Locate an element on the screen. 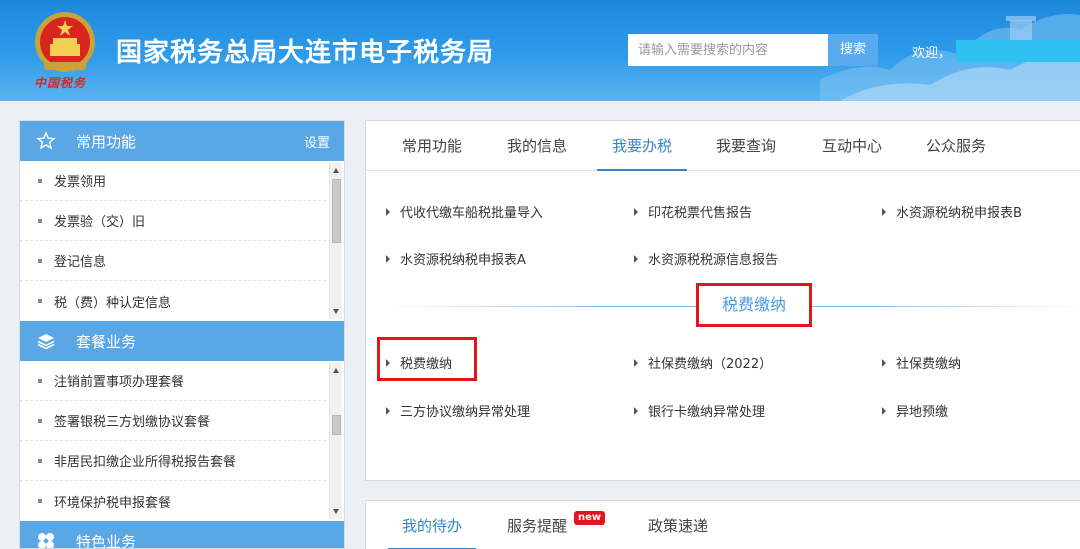 The height and width of the screenshot is (549, 1080). service-link: 社保费缴纳（2022） is located at coordinates (703, 362).